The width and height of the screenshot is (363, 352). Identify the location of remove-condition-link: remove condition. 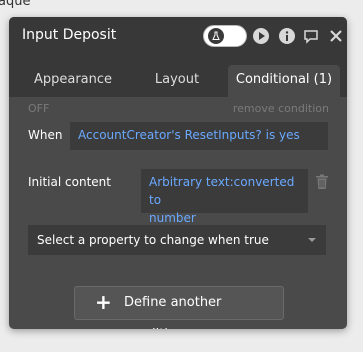
(281, 108).